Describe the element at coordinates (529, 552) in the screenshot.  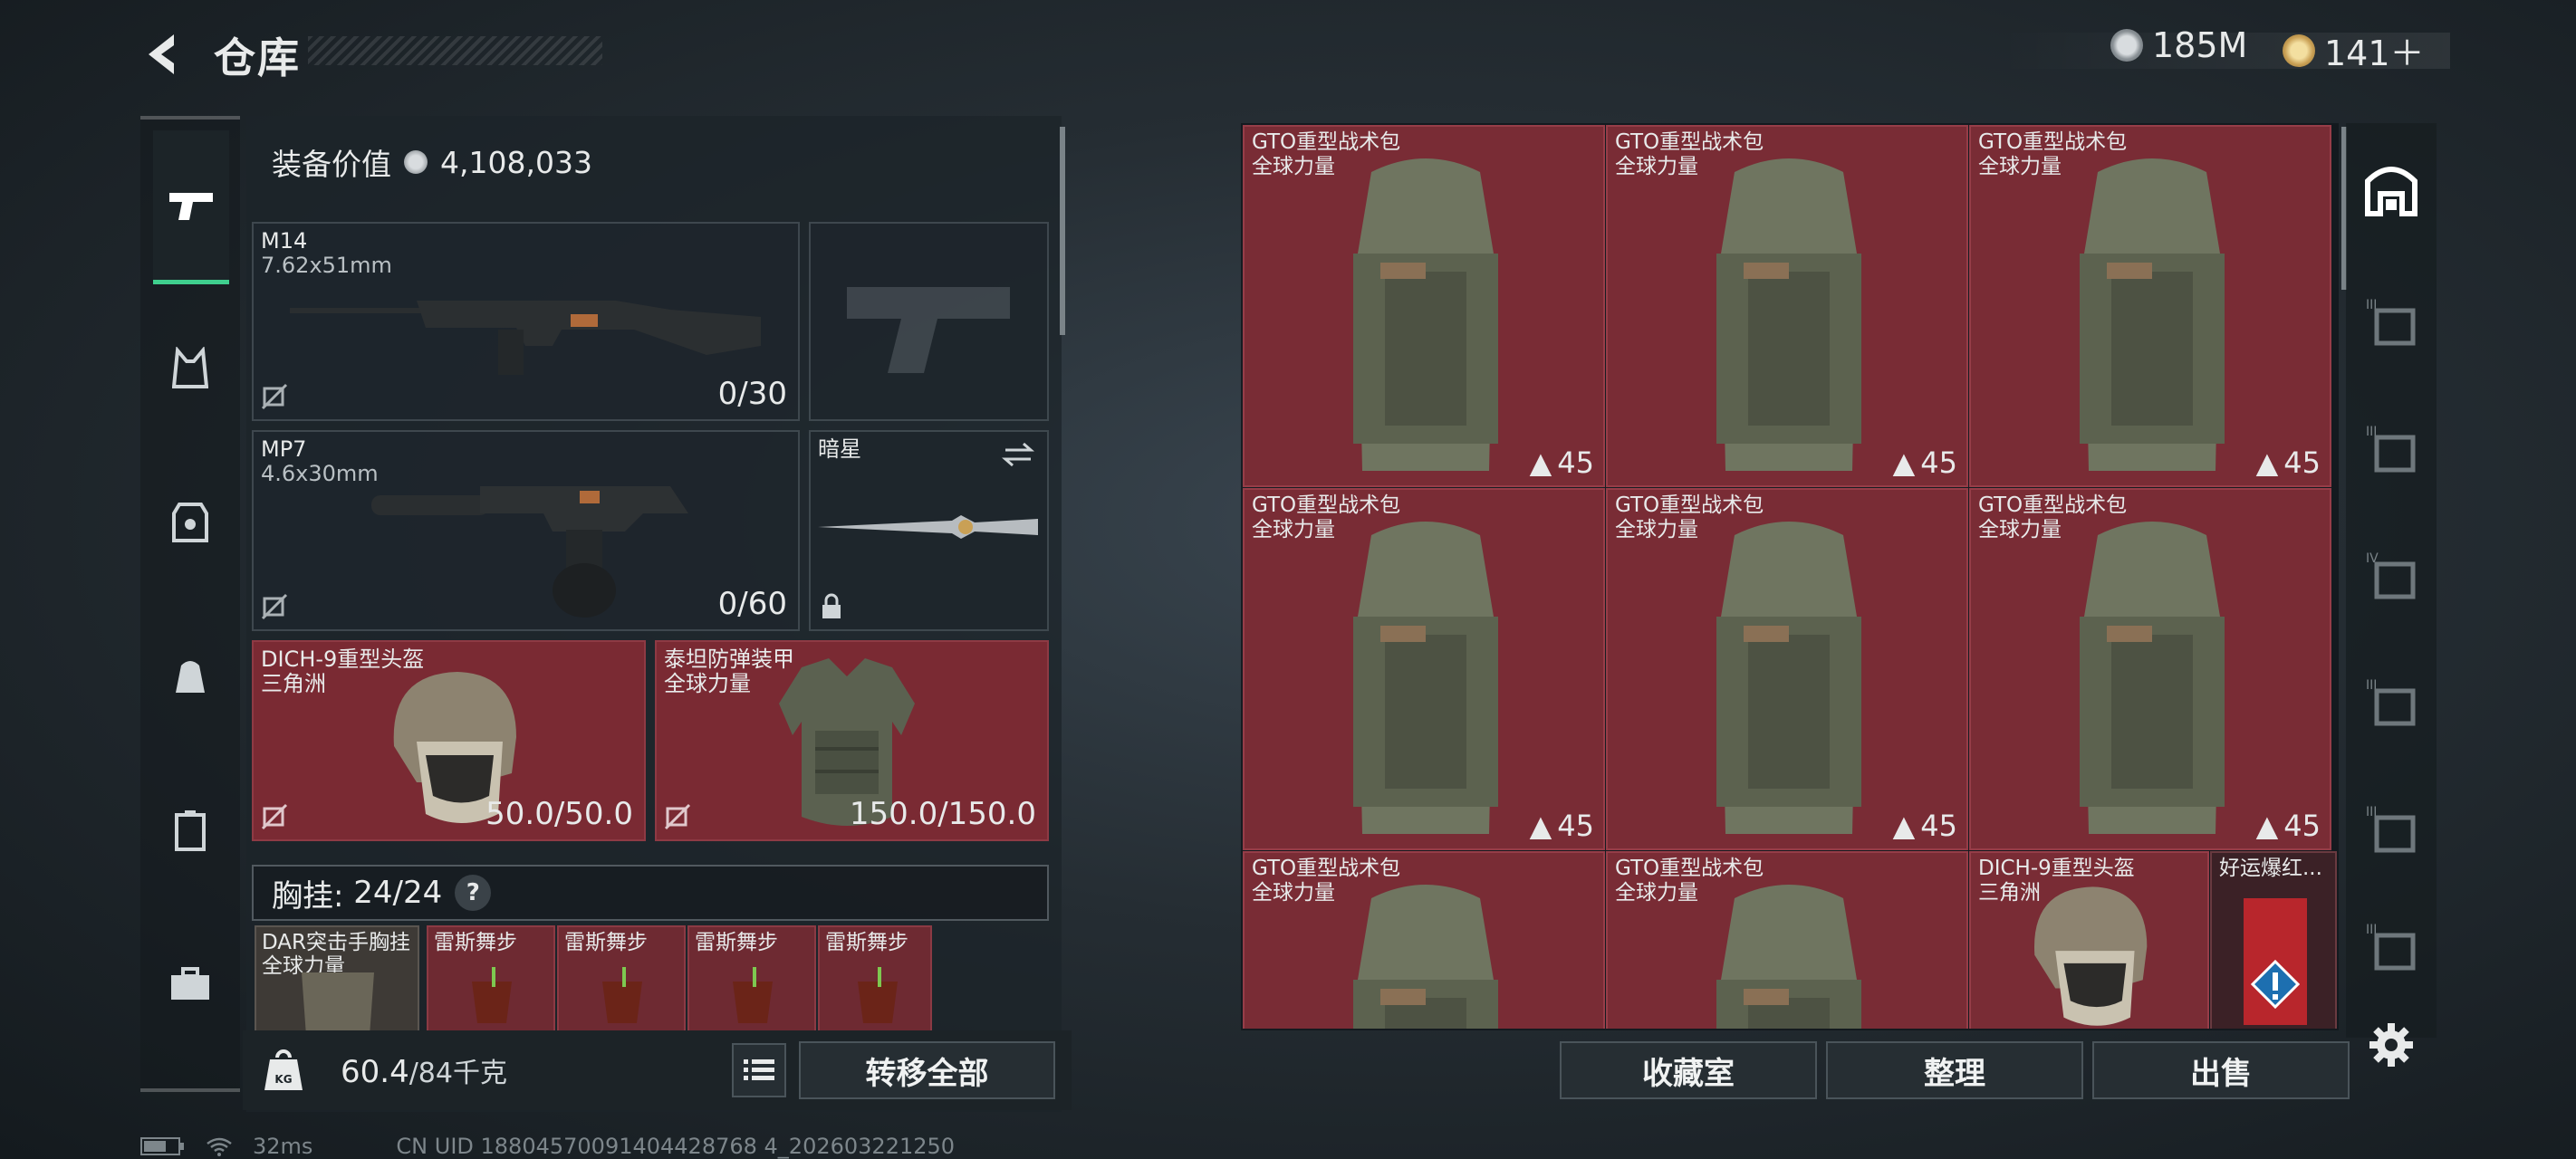
I see `smg-icon` at that location.